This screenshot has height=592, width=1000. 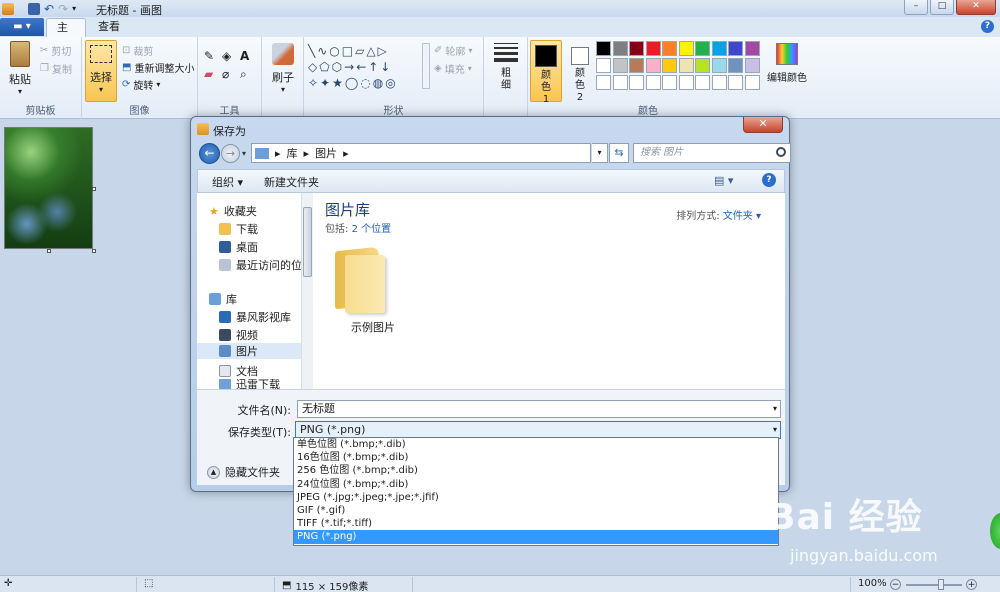 What do you see at coordinates (109, 27) in the screenshot?
I see `tab-view: 查看` at bounding box center [109, 27].